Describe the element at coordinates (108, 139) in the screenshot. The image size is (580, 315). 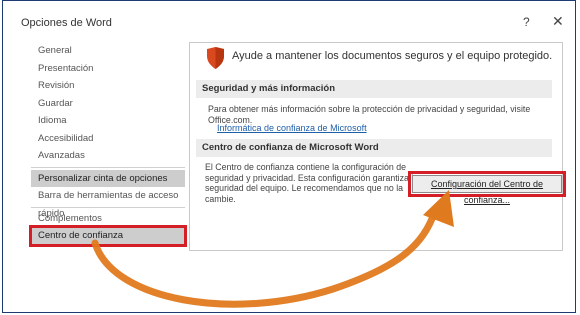
I see `sidebar-item-accesibilidad: Accesibilidad` at that location.